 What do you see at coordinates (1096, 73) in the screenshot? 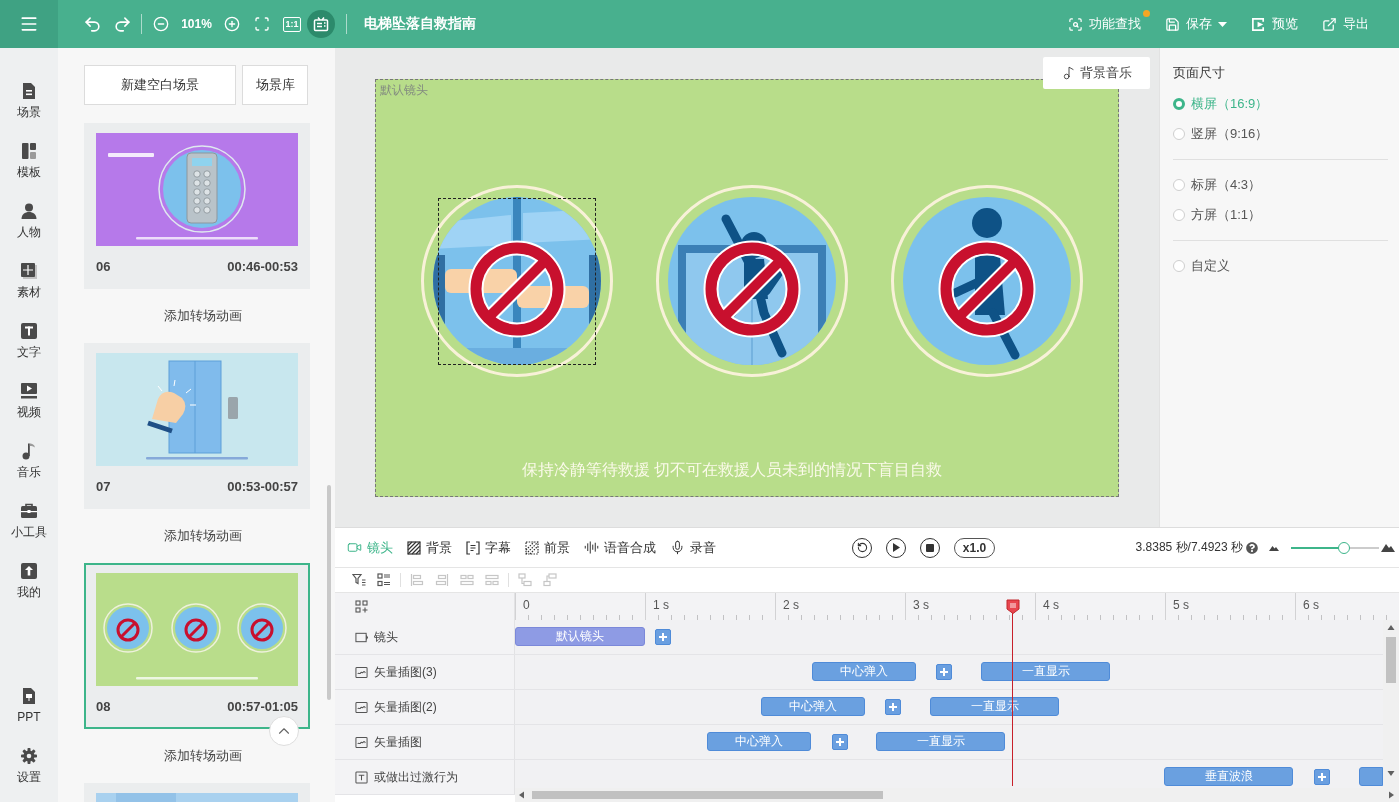
I see `background-music-button: 背景音乐` at bounding box center [1096, 73].